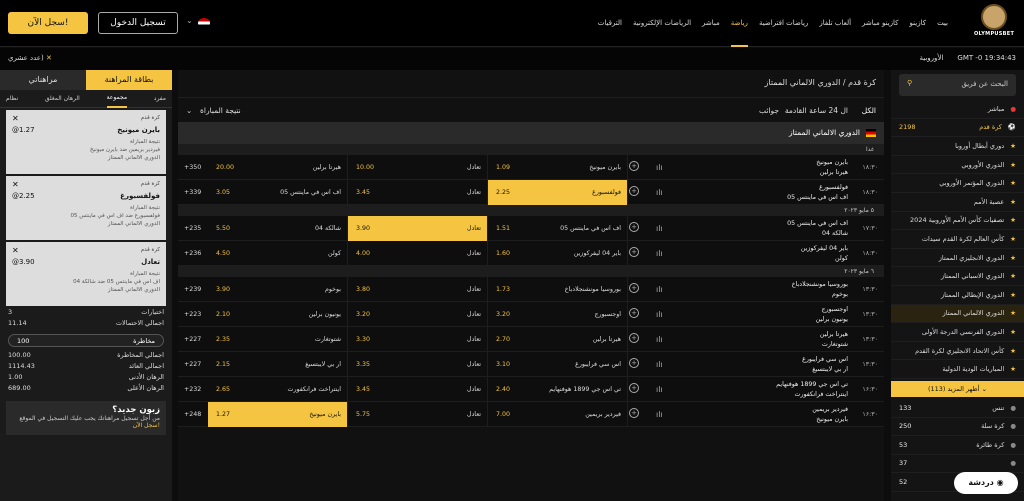 Image resolution: width=1024 pixels, height=501 pixels. I want to click on nav-item: كازينو مباشر, so click(880, 23).